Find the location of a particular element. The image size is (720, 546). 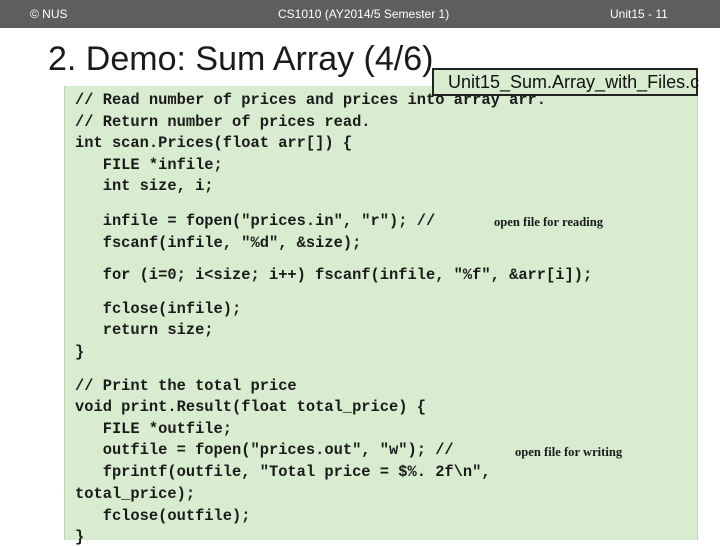

code-line: // Return number of prices read. is located at coordinates (223, 122).